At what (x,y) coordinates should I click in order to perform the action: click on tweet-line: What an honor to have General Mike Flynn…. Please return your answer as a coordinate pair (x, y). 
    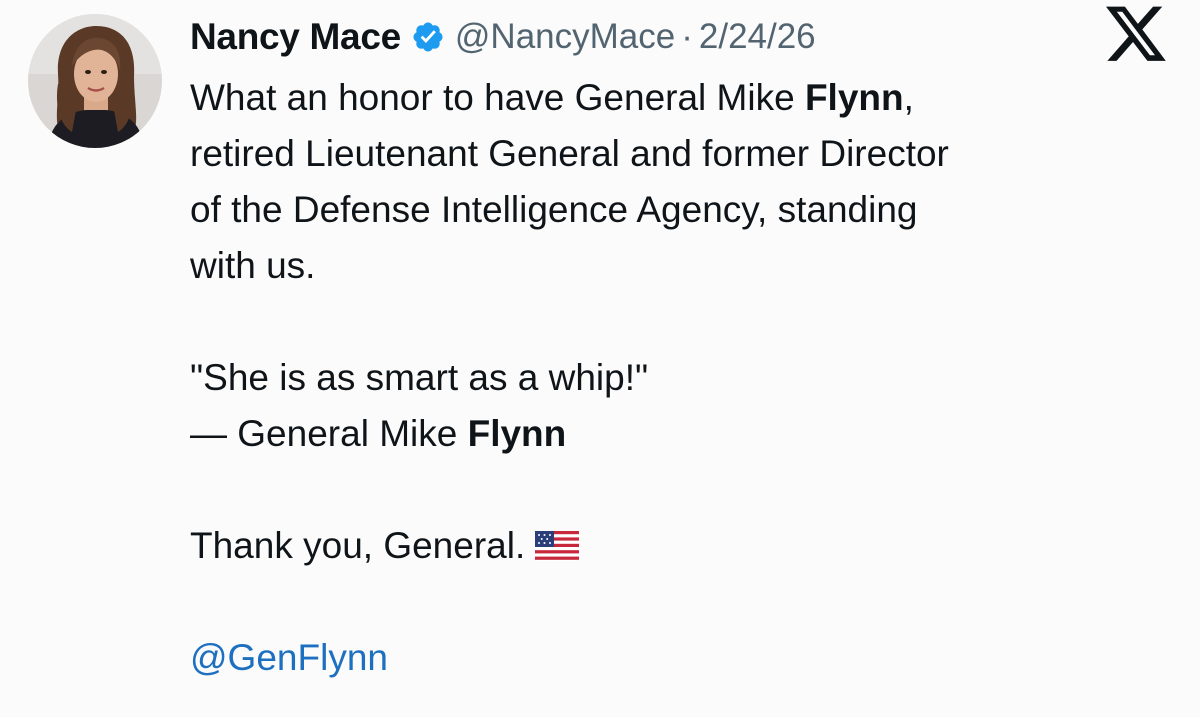
    Looking at the image, I should click on (685, 98).